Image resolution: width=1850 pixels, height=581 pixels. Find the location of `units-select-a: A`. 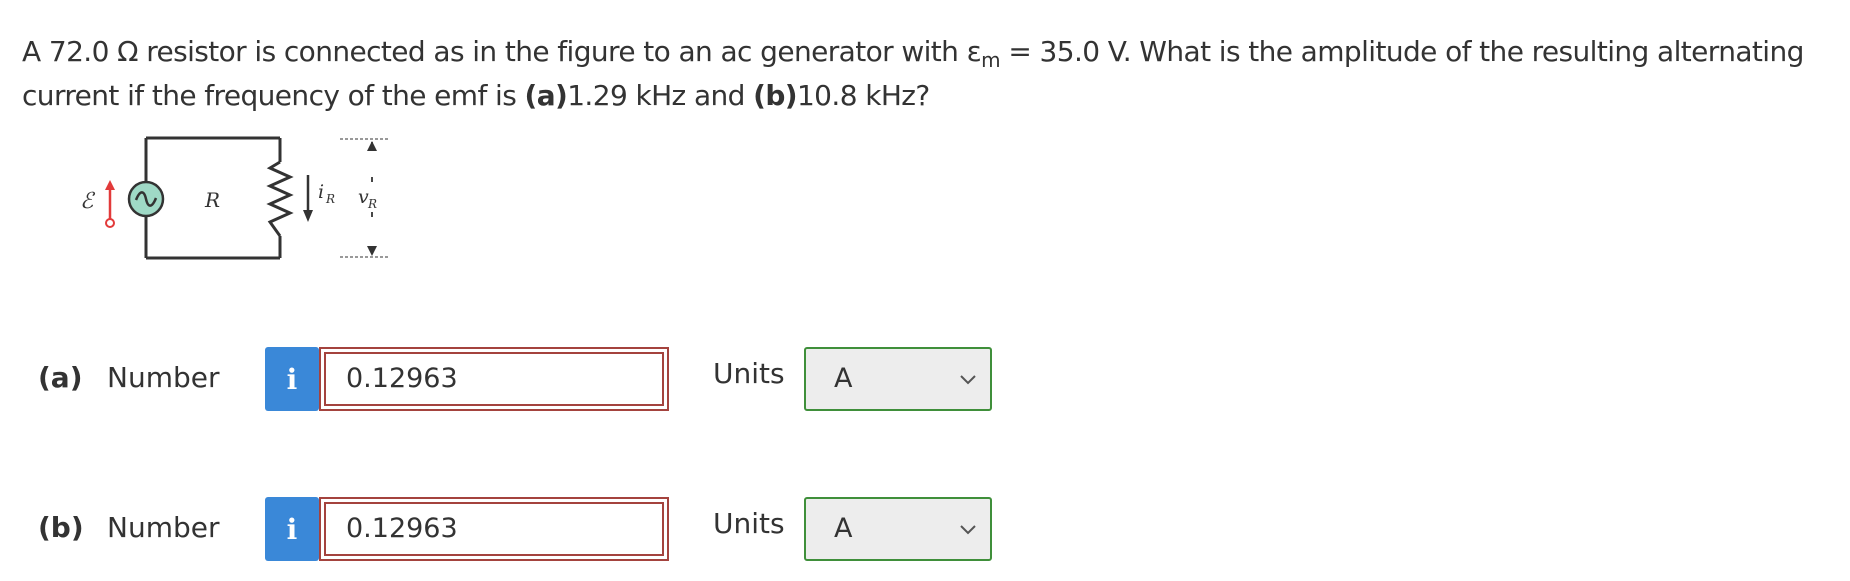

units-select-a: A is located at coordinates (898, 379).